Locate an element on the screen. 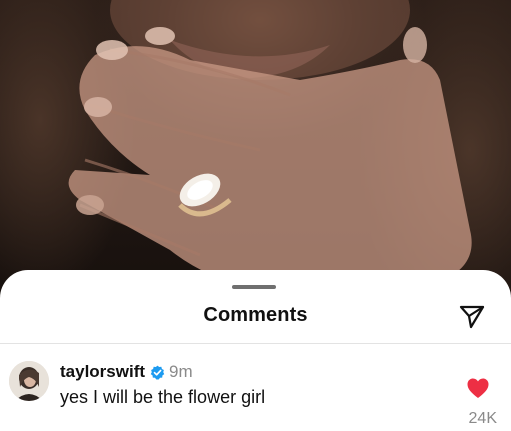 The image size is (511, 431). header-divider is located at coordinates (255, 343).